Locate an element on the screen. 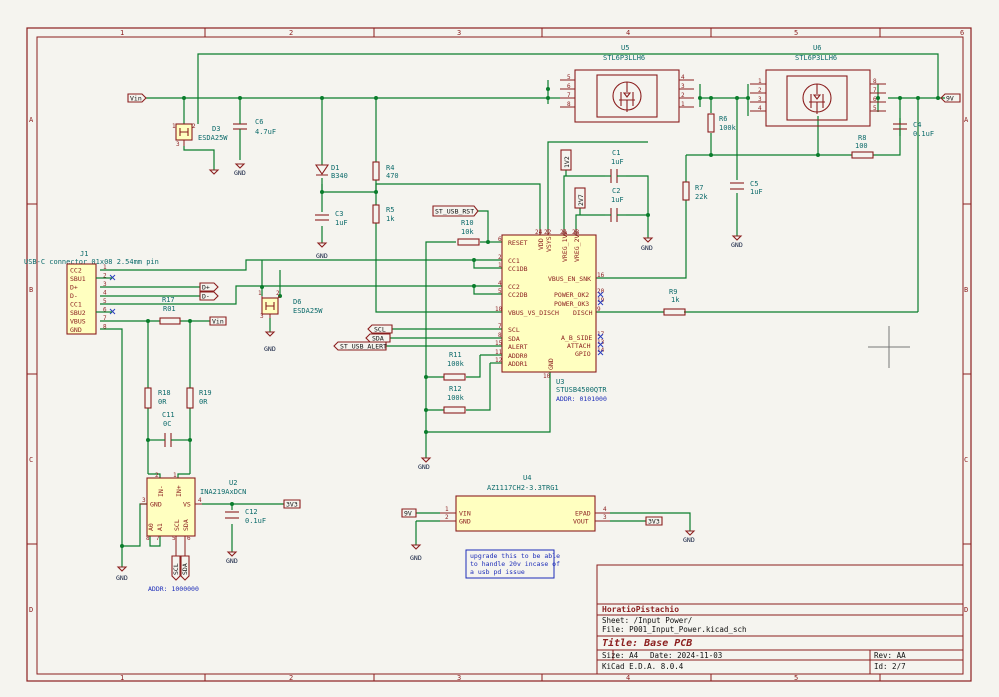  mosfet-u5: U5 STL6P3LLH6 5 6 7 8 4 3 2 1 is located at coordinates (627, 83).